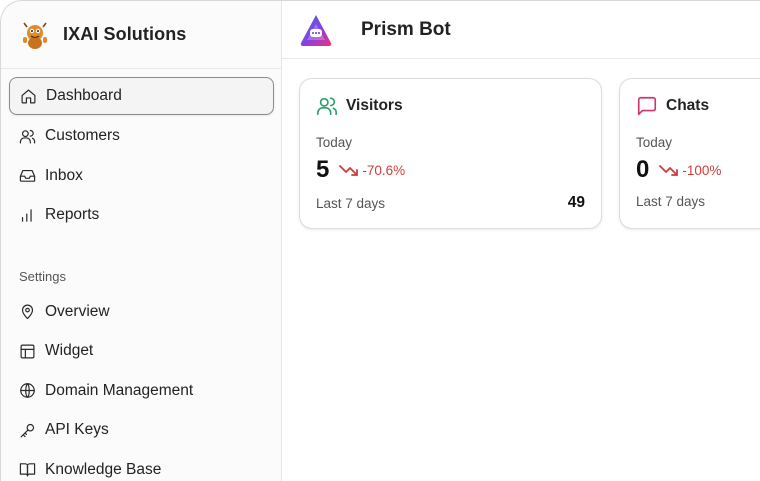 The width and height of the screenshot is (760, 481). I want to click on today-row: 5 -70.6%, so click(450, 170).